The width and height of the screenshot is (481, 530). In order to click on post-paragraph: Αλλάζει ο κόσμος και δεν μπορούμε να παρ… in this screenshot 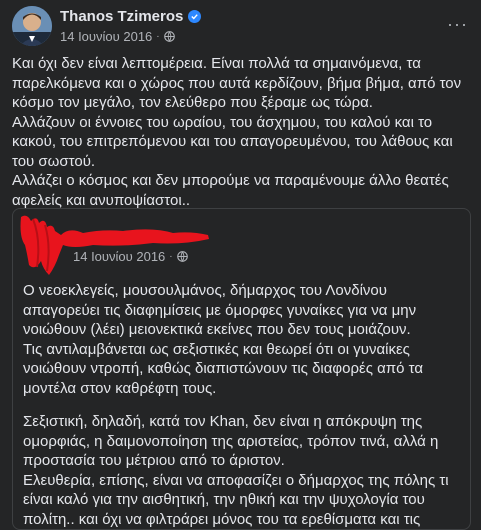, I will do `click(230, 190)`.